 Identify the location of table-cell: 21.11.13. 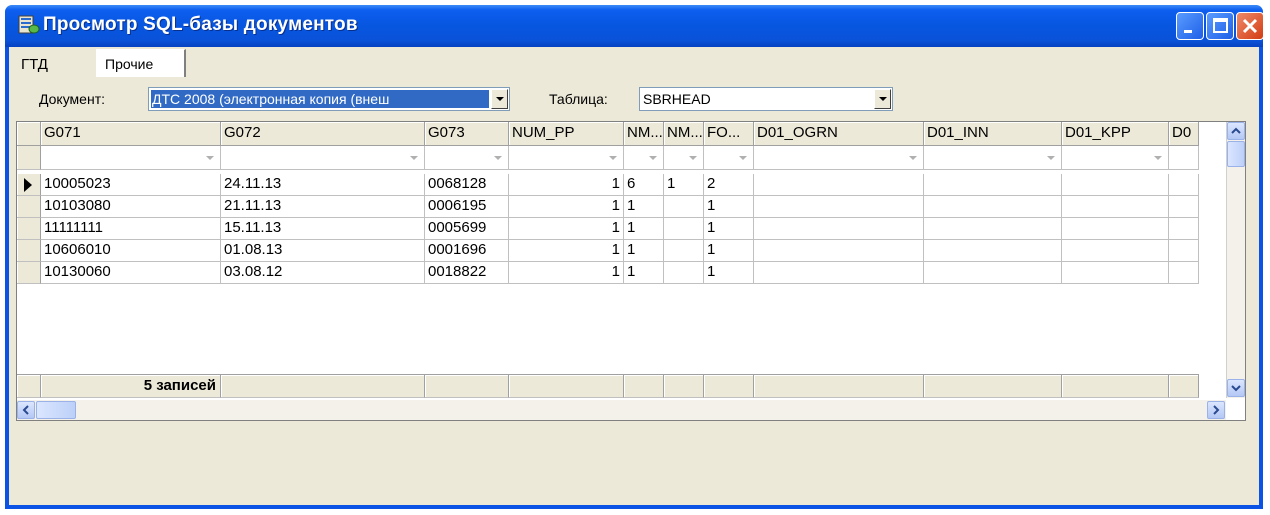
(323, 207).